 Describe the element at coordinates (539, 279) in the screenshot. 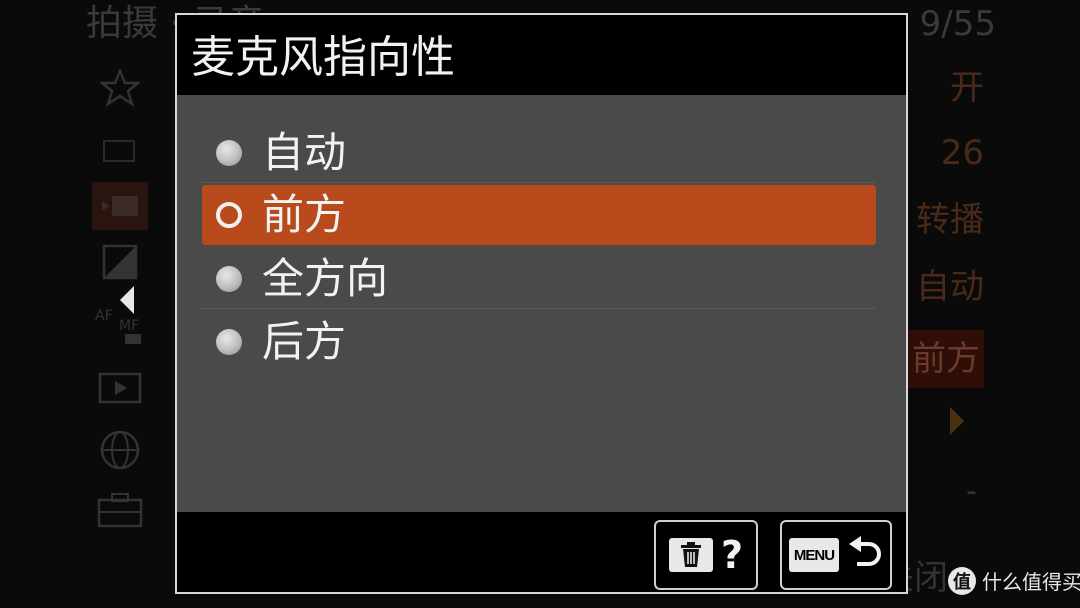

I see `option-omni: 全方向` at that location.